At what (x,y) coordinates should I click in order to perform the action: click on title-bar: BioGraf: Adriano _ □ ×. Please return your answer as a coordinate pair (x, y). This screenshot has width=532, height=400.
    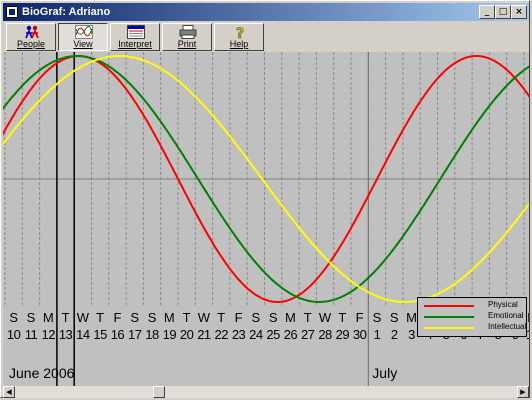
    Looking at the image, I should click on (266, 12).